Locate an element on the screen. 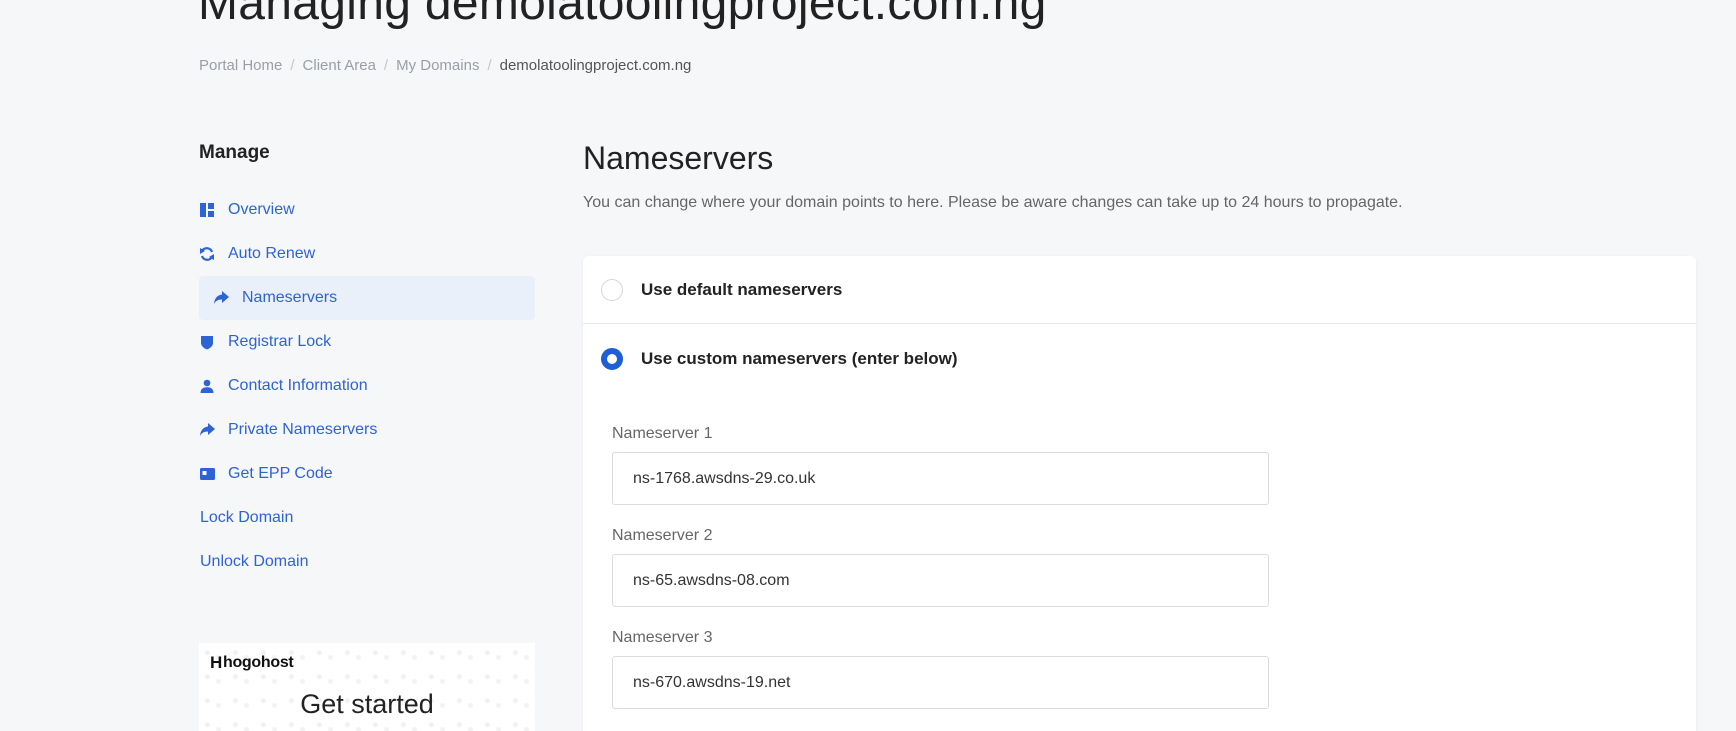  sidebar-item-label: Private Nameservers is located at coordinates (303, 429).